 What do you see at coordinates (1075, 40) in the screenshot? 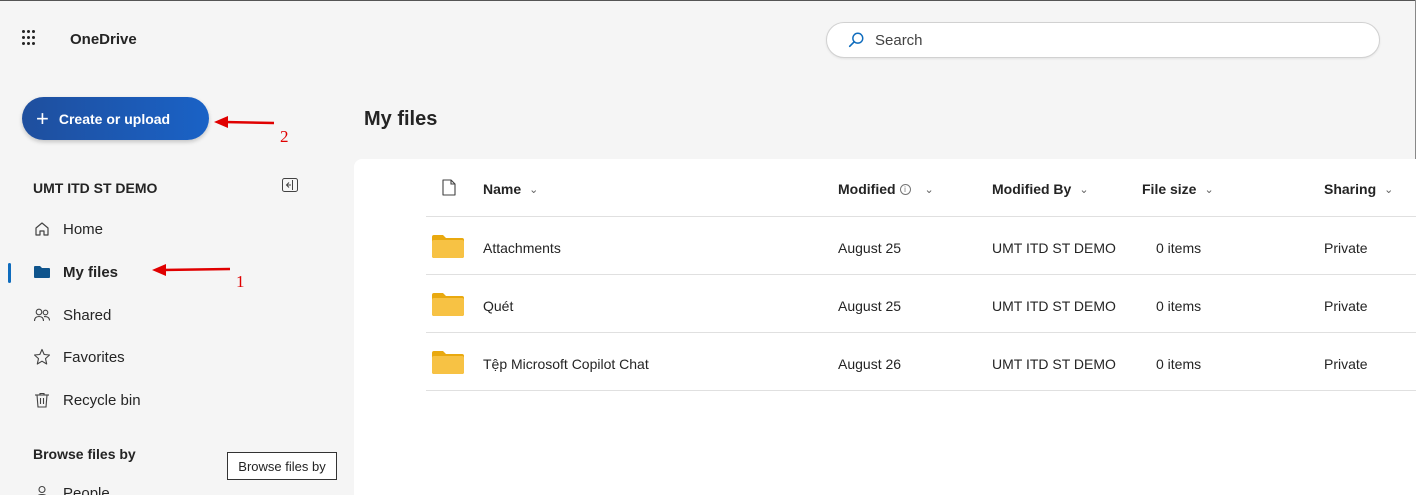
I see `search-input` at bounding box center [1075, 40].